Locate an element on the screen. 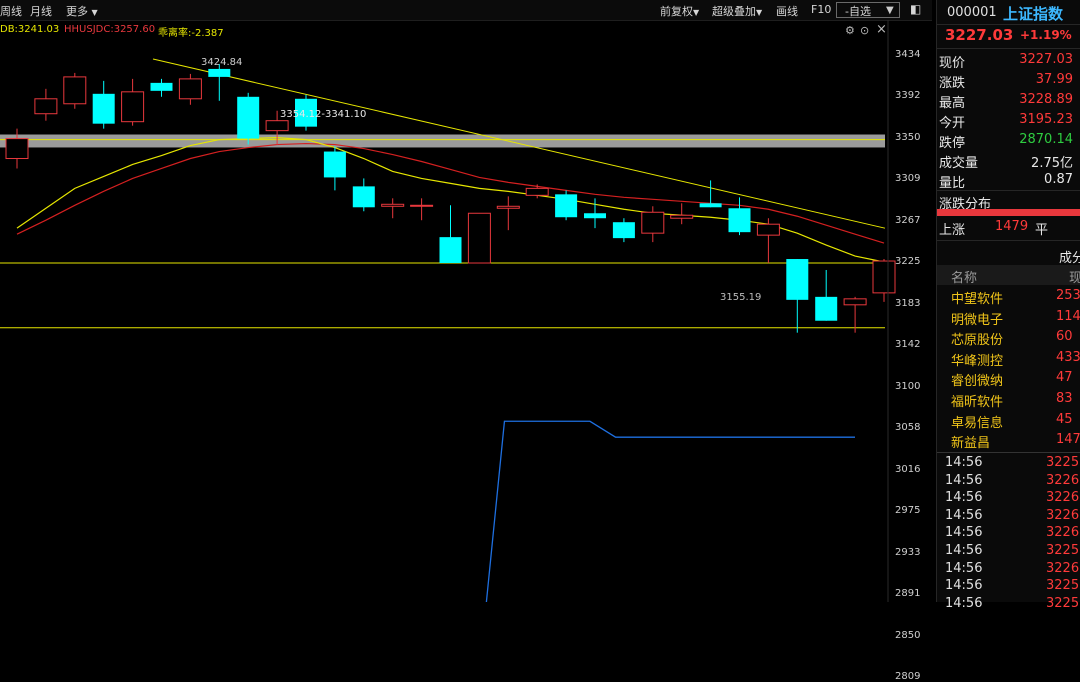  constituents-tab: 成分 is located at coordinates (1069, 256).